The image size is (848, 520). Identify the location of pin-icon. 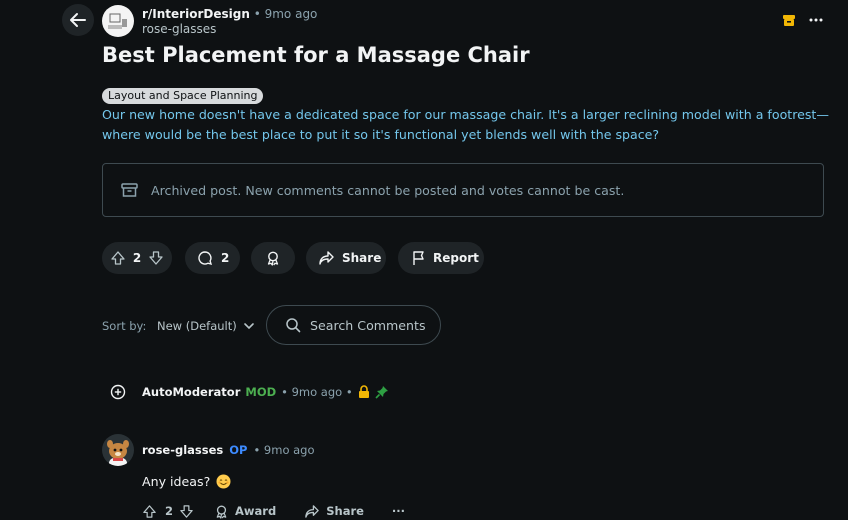
(382, 392).